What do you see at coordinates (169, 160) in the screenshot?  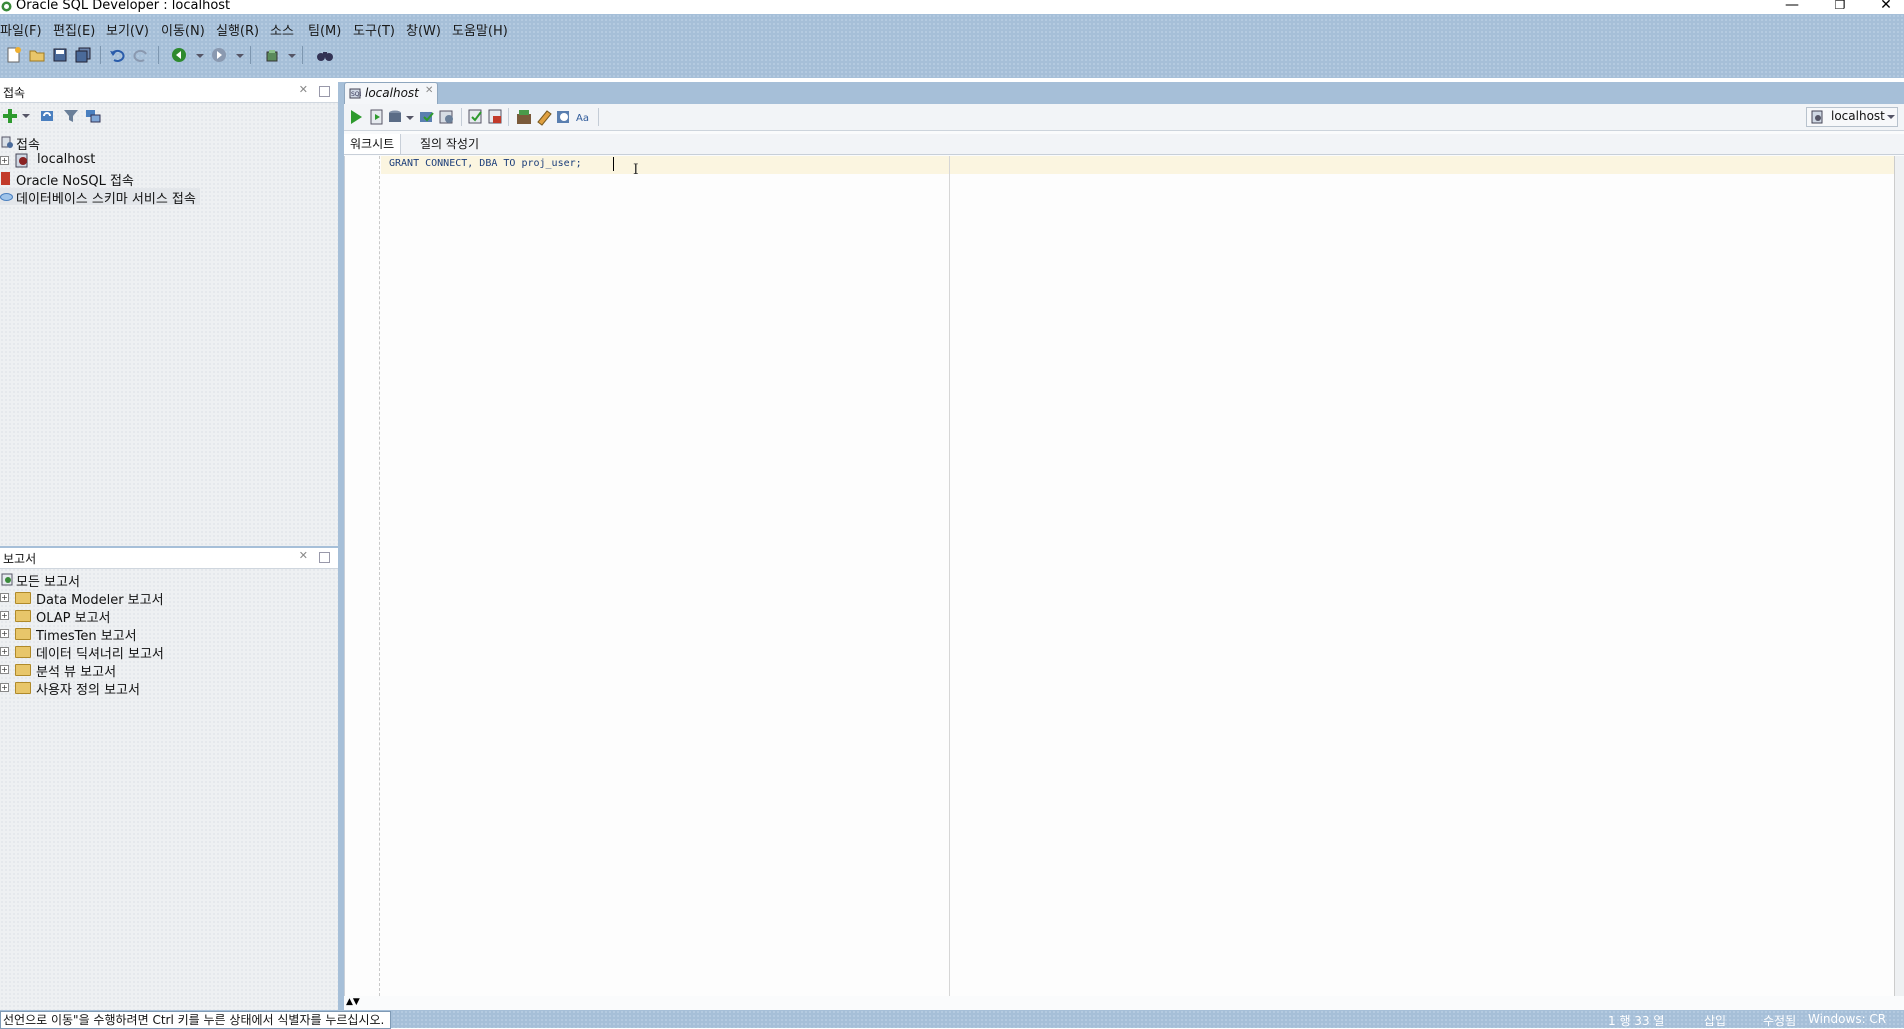 I see `tree-item-localhost: + localhost` at bounding box center [169, 160].